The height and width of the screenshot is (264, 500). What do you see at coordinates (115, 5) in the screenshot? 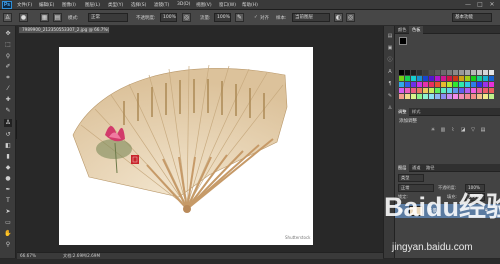
I see `menu-type: 类型(Y)` at bounding box center [115, 5].